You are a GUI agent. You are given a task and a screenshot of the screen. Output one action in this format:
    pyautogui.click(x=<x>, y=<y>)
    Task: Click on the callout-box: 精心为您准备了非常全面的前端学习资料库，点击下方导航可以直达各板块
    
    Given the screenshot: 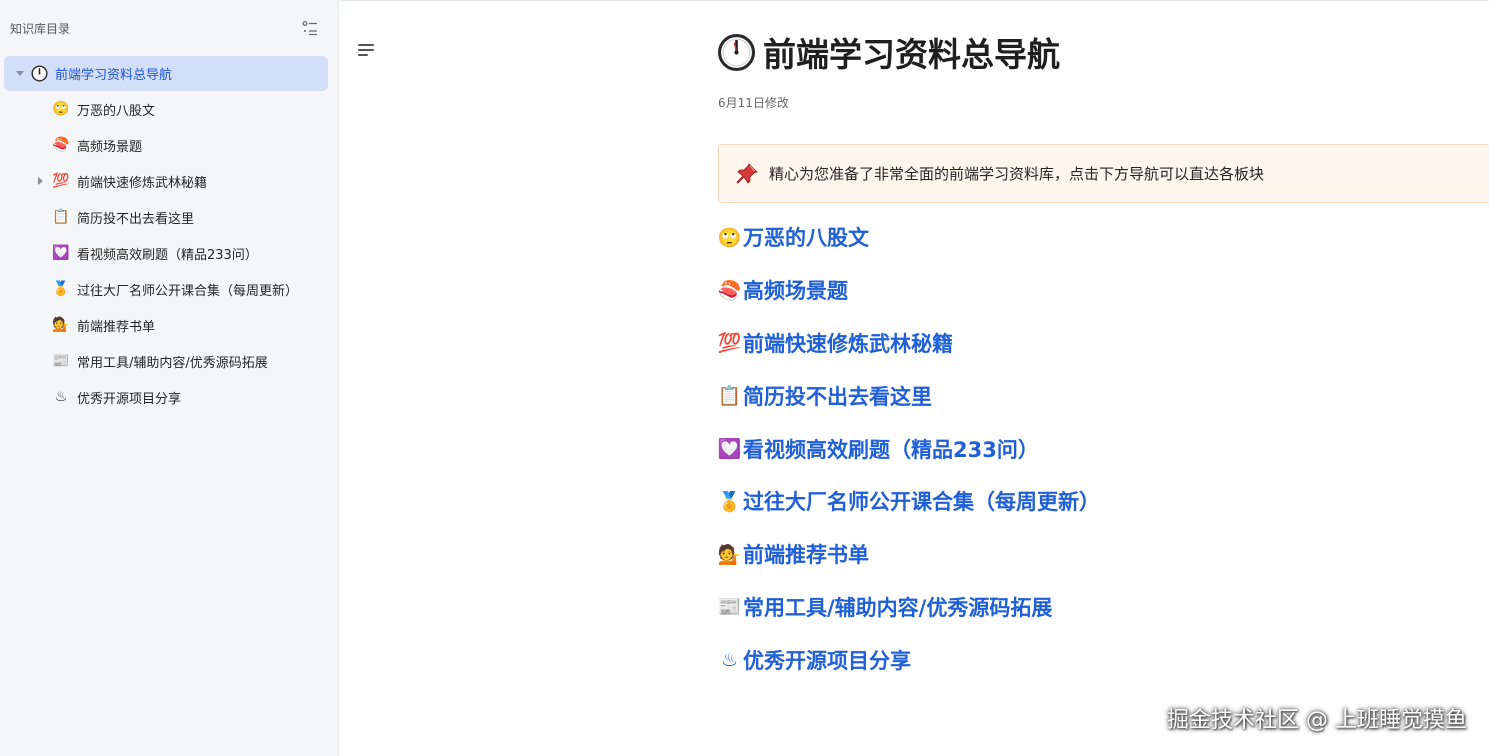 What is the action you would take?
    pyautogui.click(x=1103, y=173)
    